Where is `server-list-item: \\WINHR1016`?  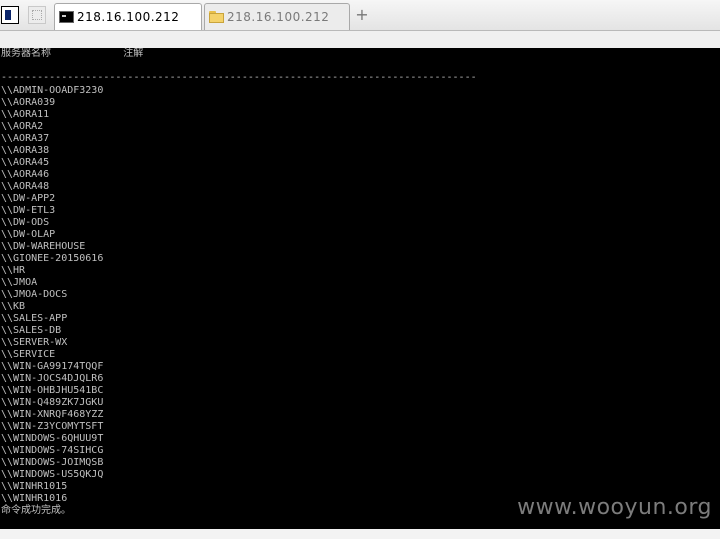
server-list-item: \\WINHR1016 is located at coordinates (34, 498).